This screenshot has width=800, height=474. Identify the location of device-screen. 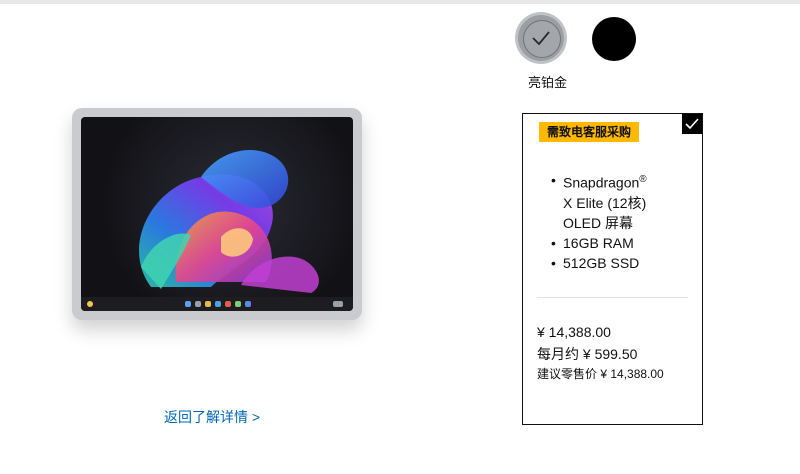
(217, 214).